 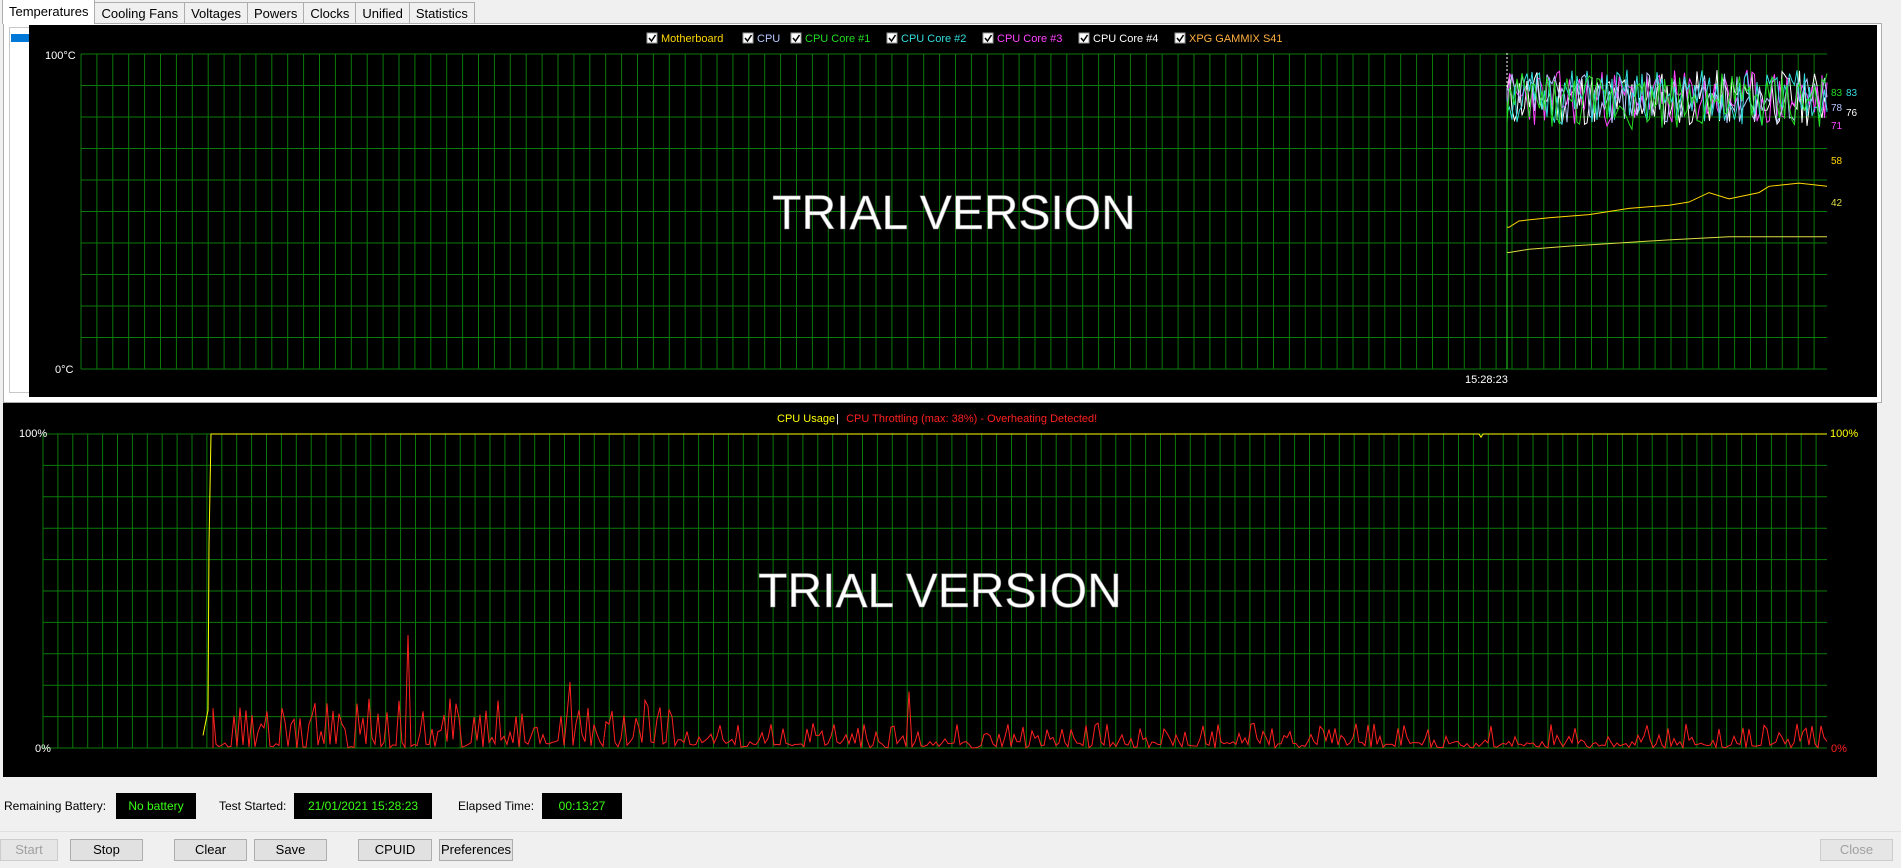 What do you see at coordinates (954, 213) in the screenshot?
I see `temp-trial-watermark: TRIAL VERSION` at bounding box center [954, 213].